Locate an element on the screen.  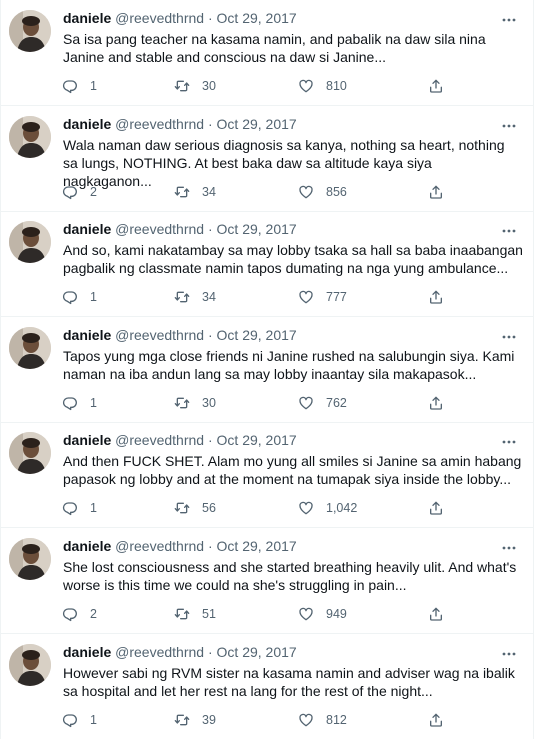
retweet-count: 34 is located at coordinates (209, 192).